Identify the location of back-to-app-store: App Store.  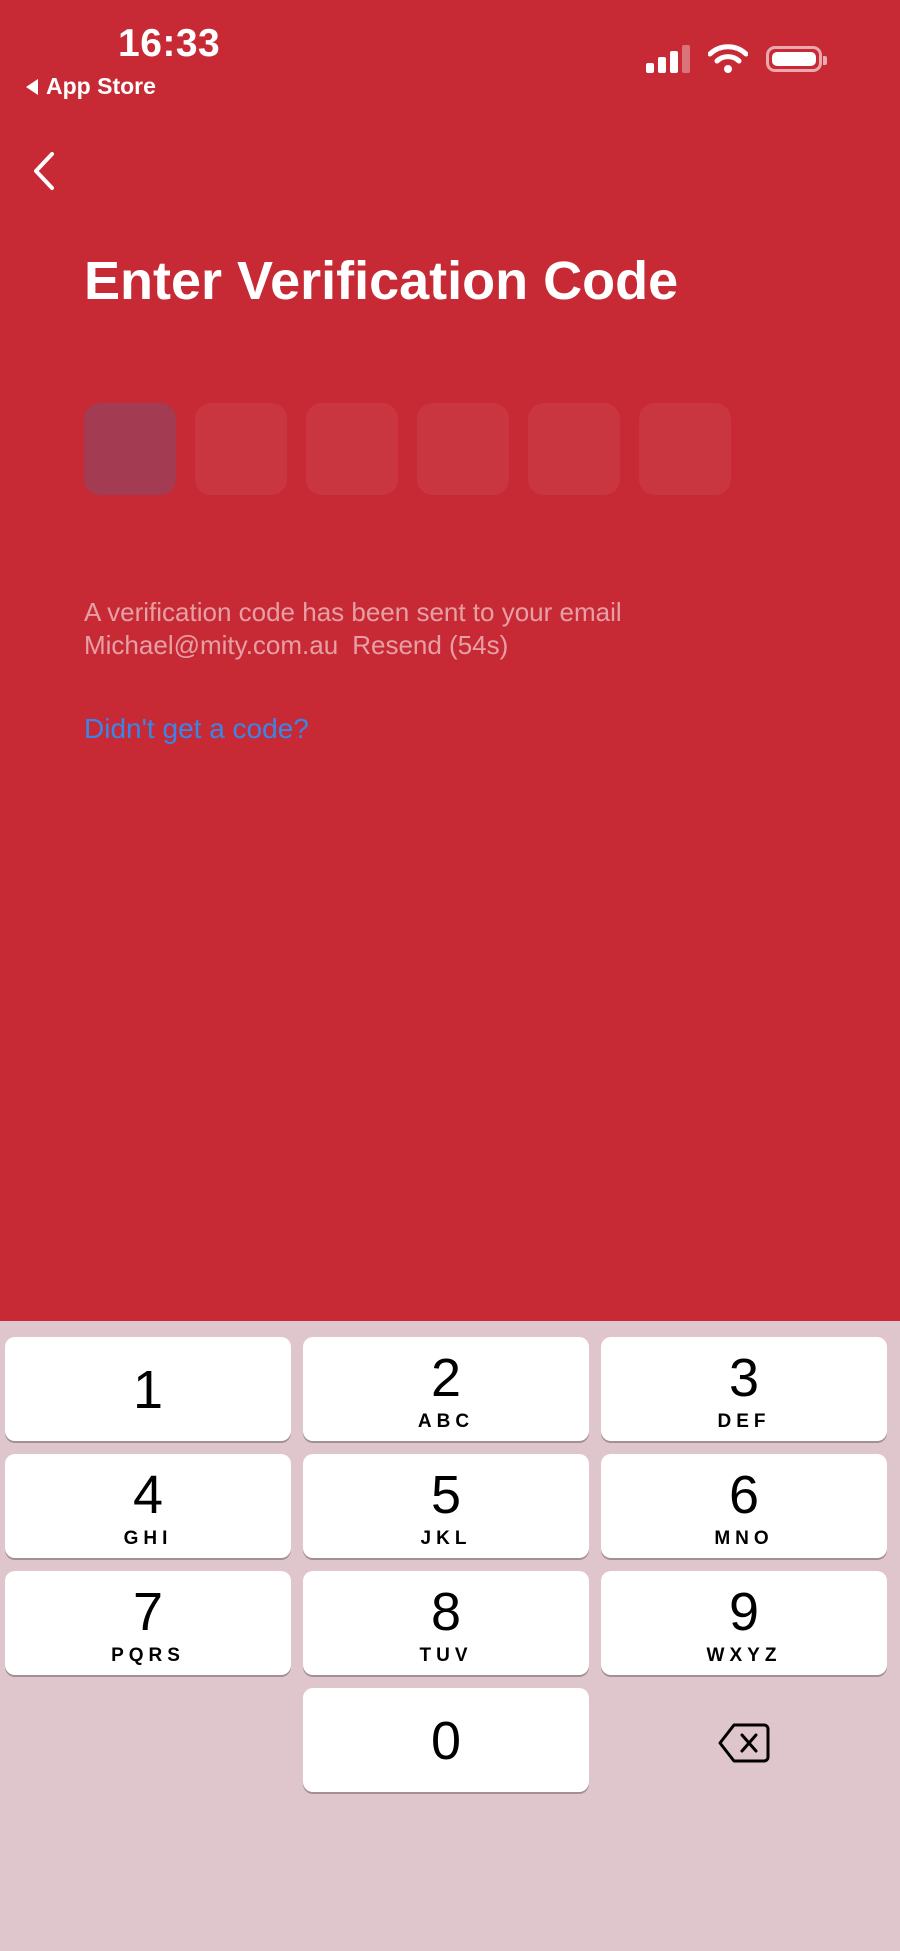
(91, 86).